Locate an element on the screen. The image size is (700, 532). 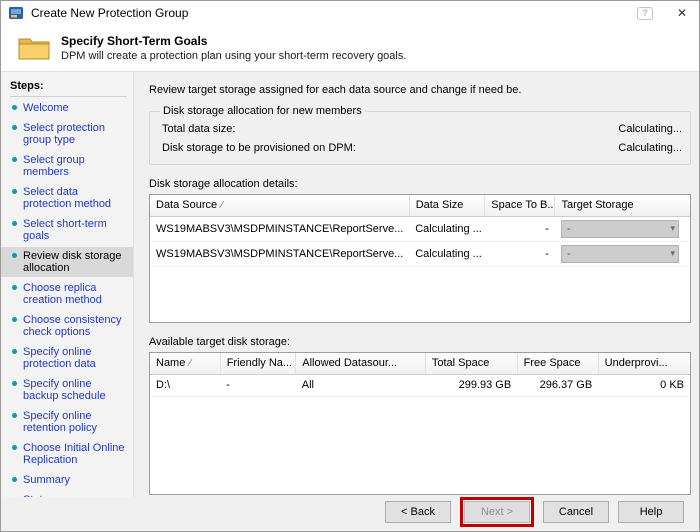
sidebar-step-welcome: Welcome is located at coordinates (68, 108).